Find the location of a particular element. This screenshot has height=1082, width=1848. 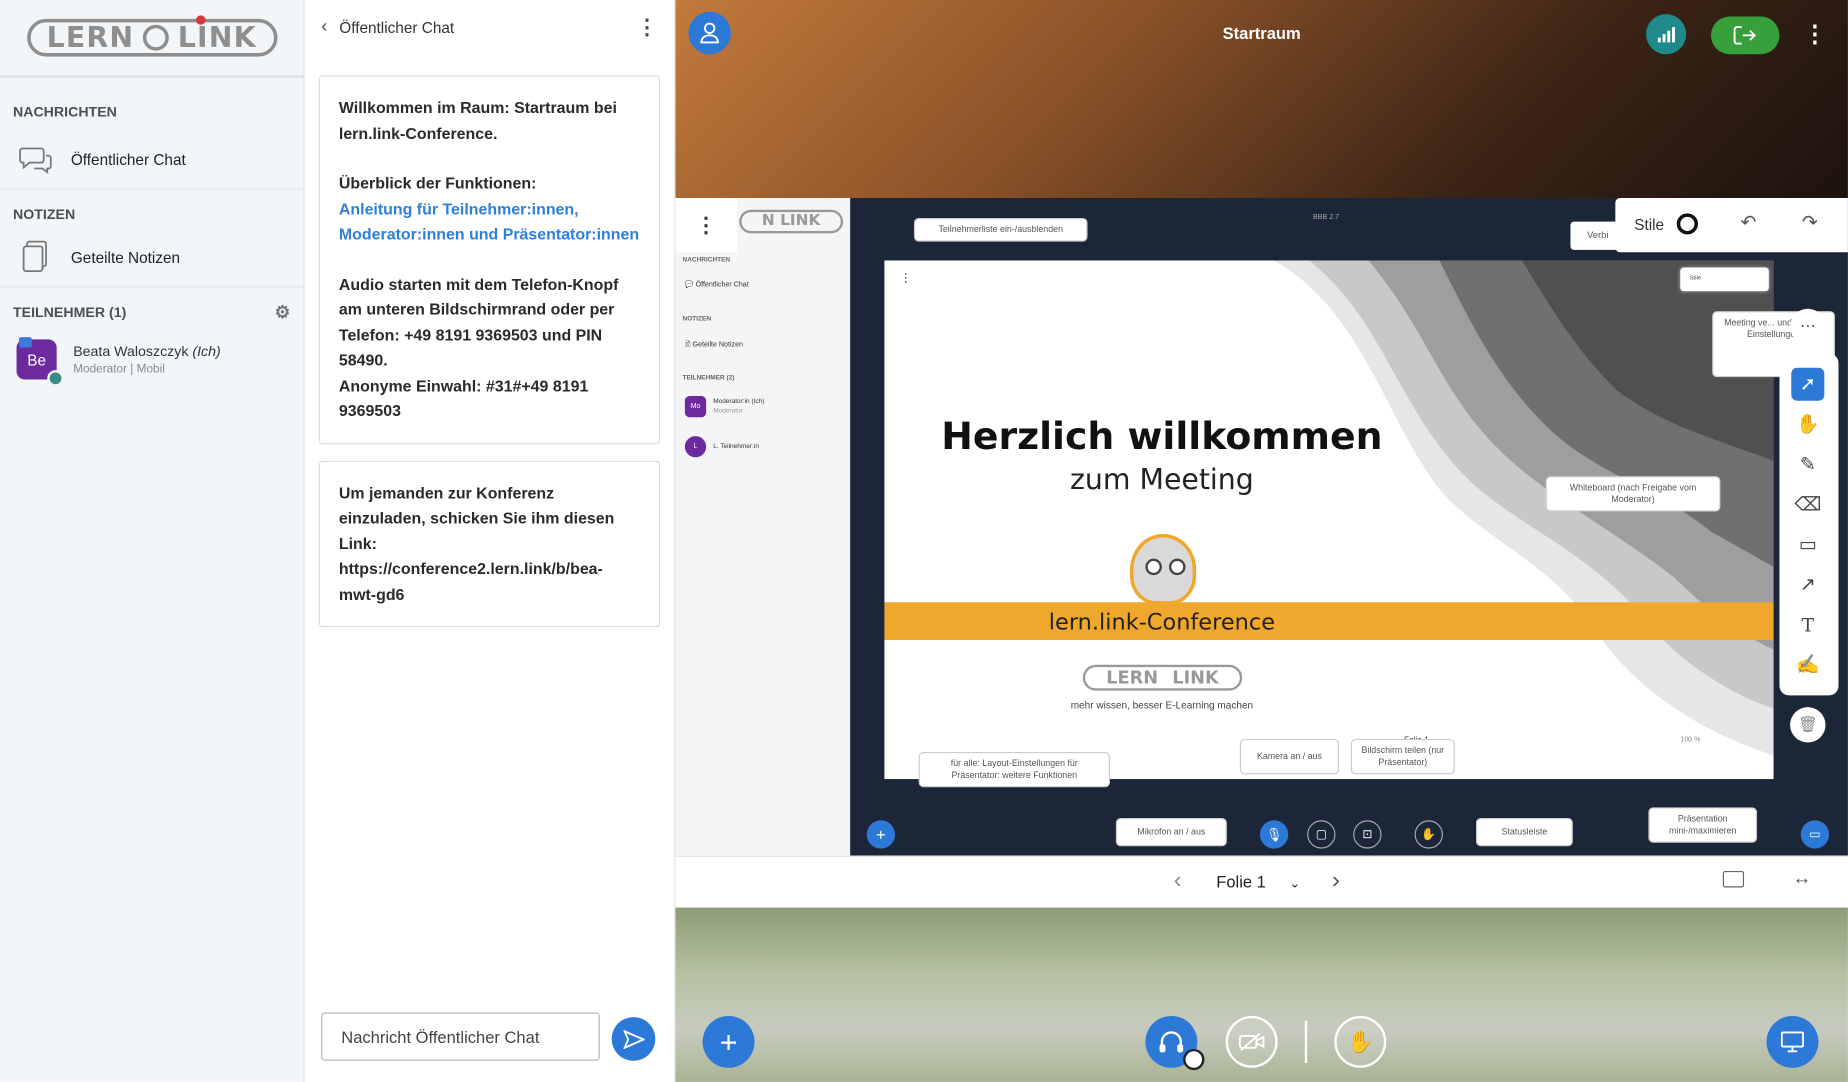

gear-icon: ⚙ is located at coordinates (283, 312).